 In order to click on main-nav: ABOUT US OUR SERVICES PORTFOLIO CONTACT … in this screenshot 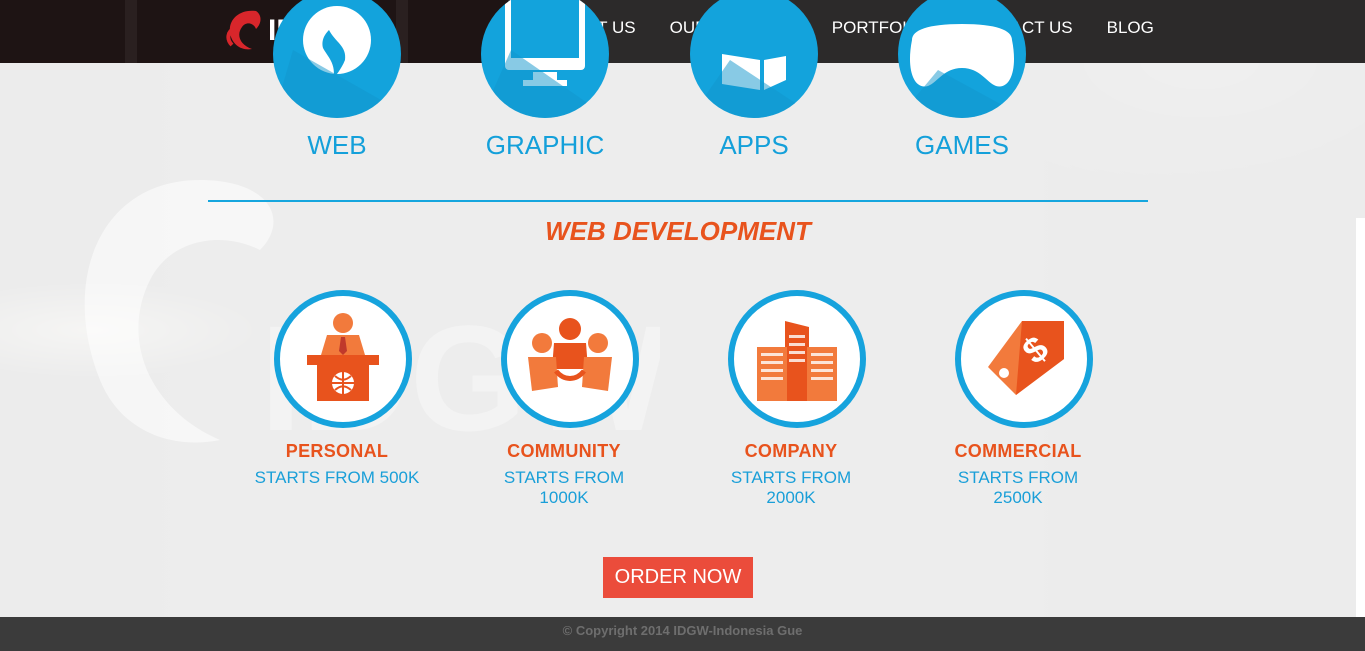, I will do `click(851, 28)`.